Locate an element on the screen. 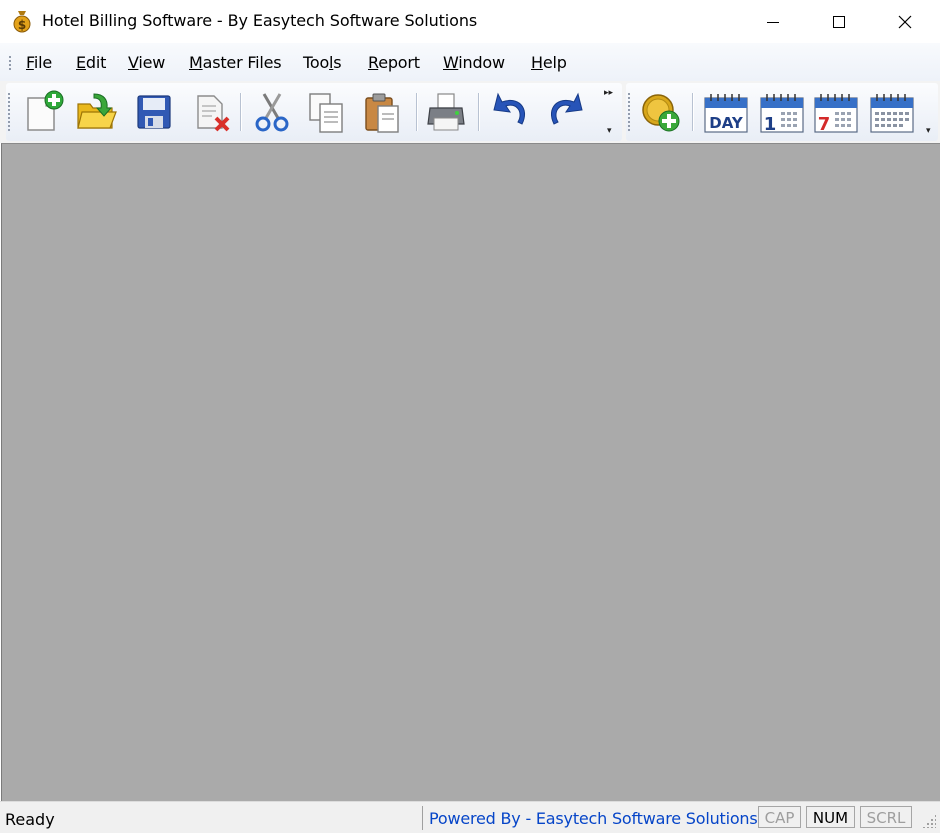  calendar-month-icon is located at coordinates (892, 113).